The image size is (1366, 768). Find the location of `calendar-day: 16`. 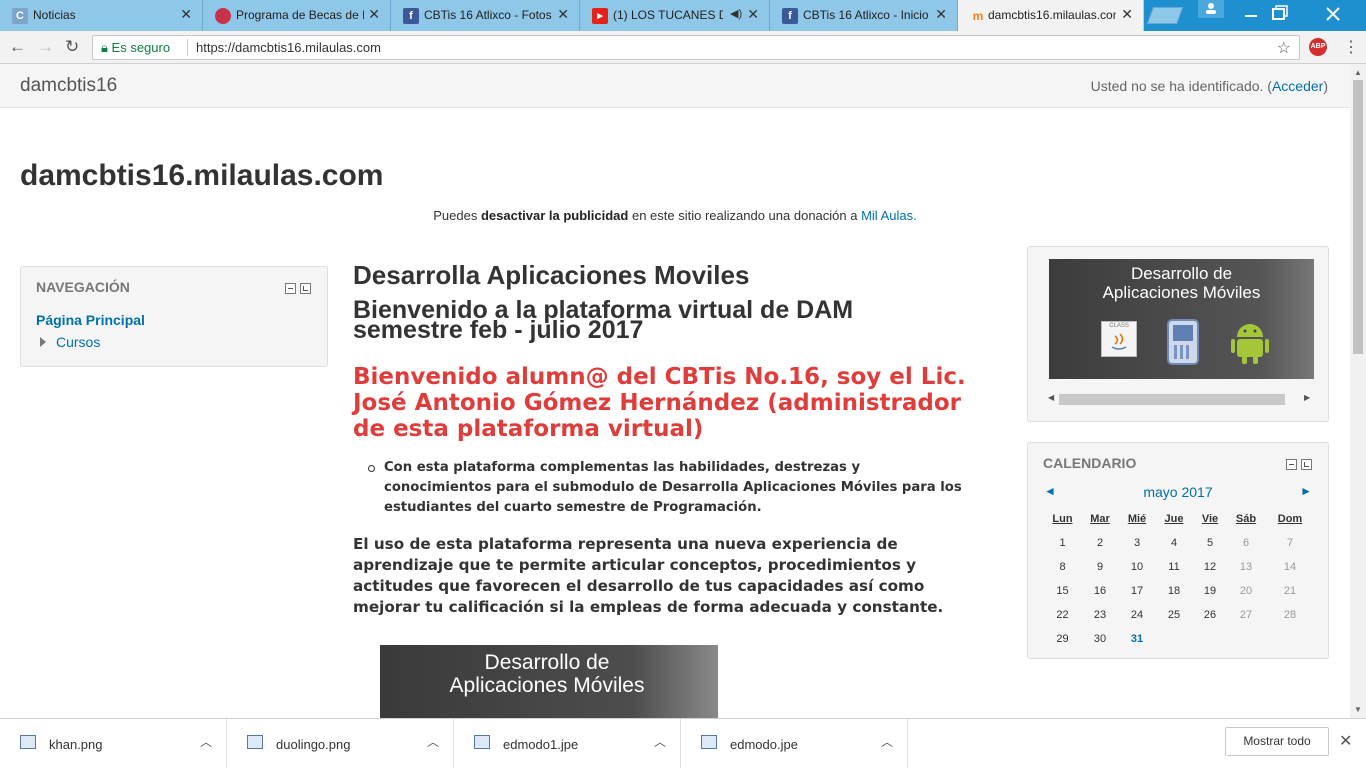

calendar-day: 16 is located at coordinates (1100, 591).